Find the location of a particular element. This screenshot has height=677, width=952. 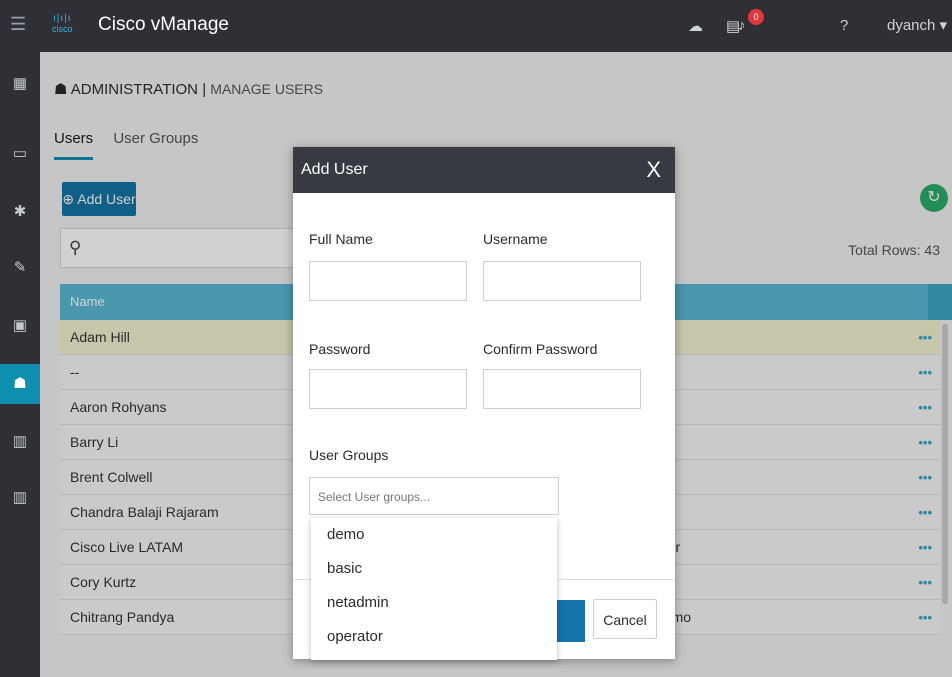

cisco-logo: ı|ı|ı cisco is located at coordinates (62, 24).